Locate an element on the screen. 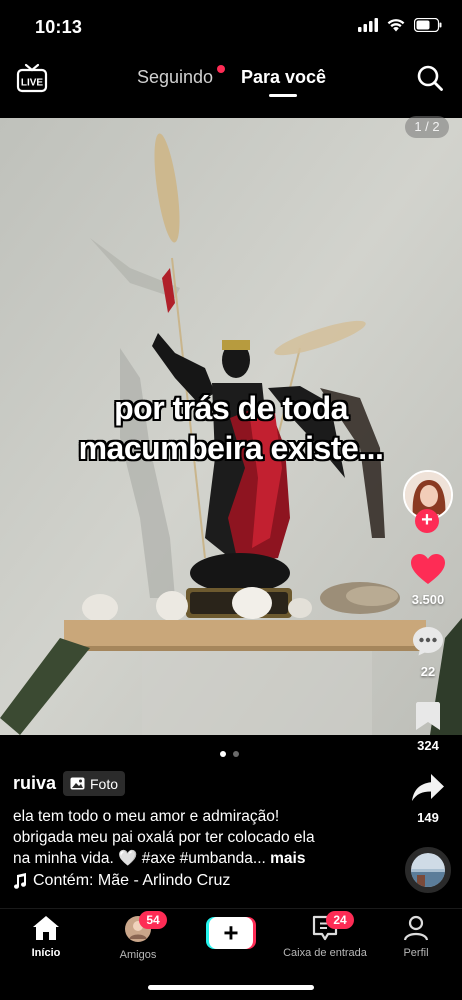  active-tab-indicator is located at coordinates (283, 95).